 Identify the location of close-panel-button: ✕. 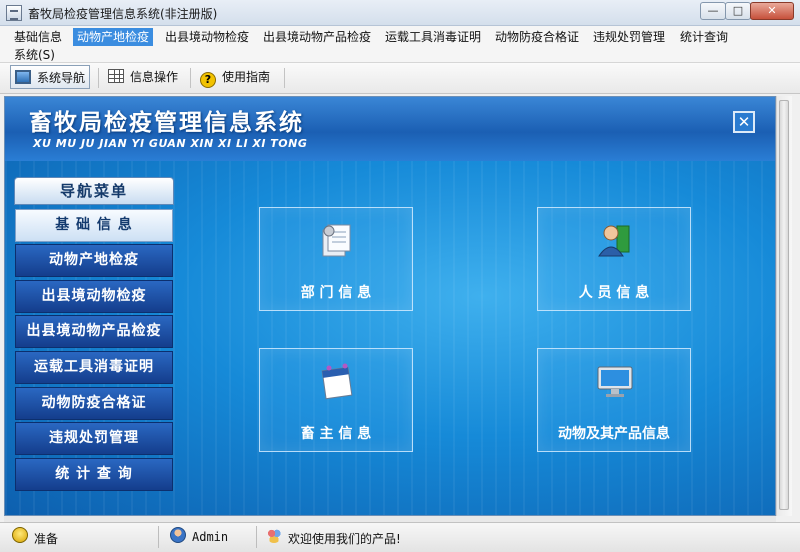
(744, 122).